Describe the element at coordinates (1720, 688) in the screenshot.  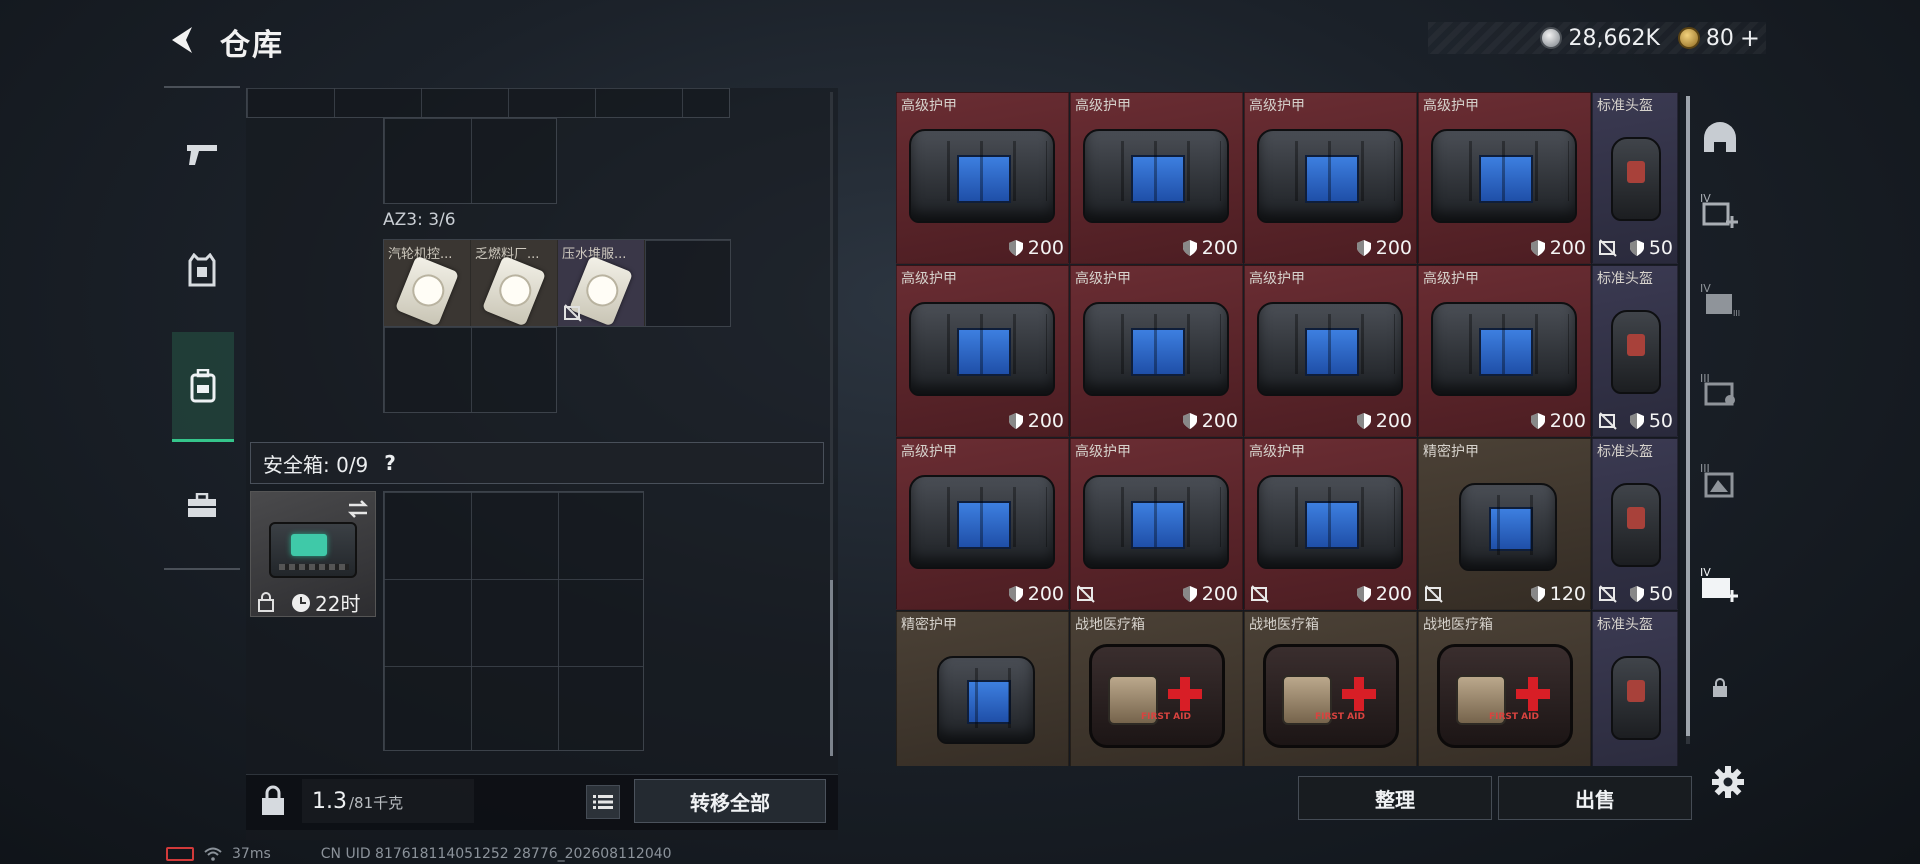
I see `rail-lock` at that location.